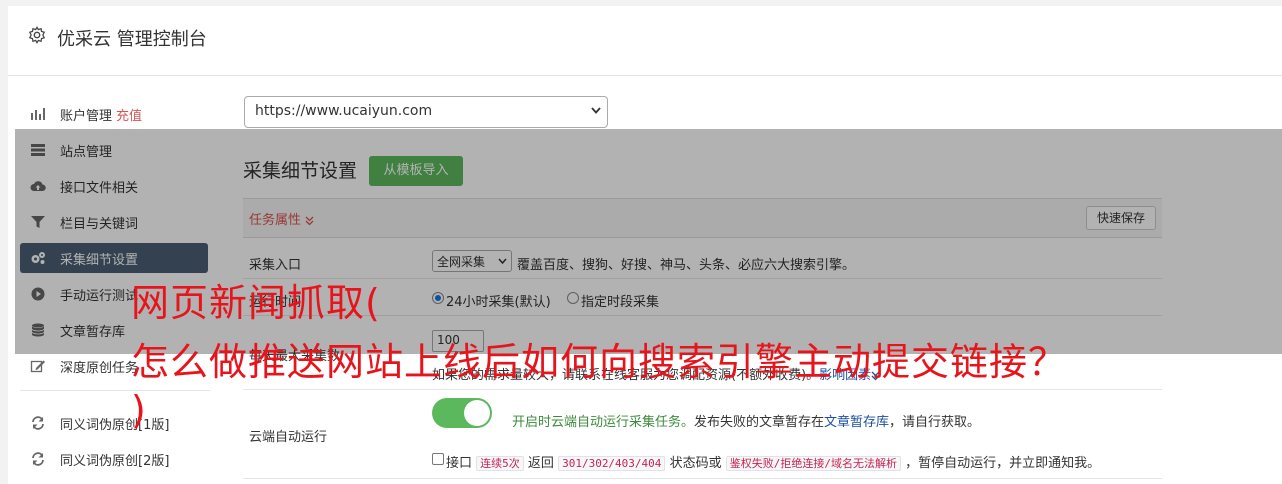 Image resolution: width=1282 pixels, height=484 pixels. I want to click on panel-header: 优采云 管理控制台, so click(645, 41).